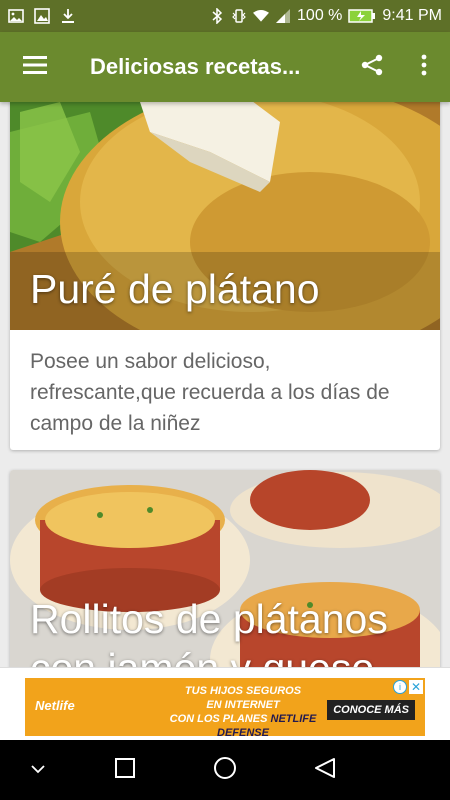  I want to click on ad-line-3-text: CON LOS PLANES, so click(218, 719).